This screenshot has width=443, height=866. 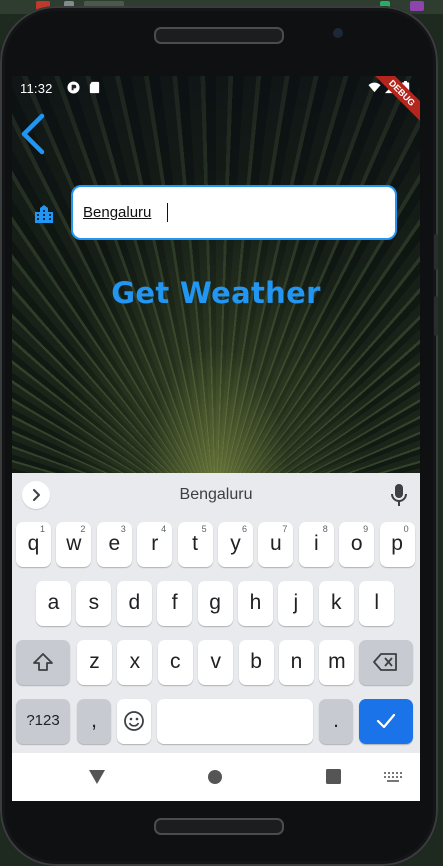 What do you see at coordinates (285, 529) in the screenshot?
I see `key-u-hint: 7` at bounding box center [285, 529].